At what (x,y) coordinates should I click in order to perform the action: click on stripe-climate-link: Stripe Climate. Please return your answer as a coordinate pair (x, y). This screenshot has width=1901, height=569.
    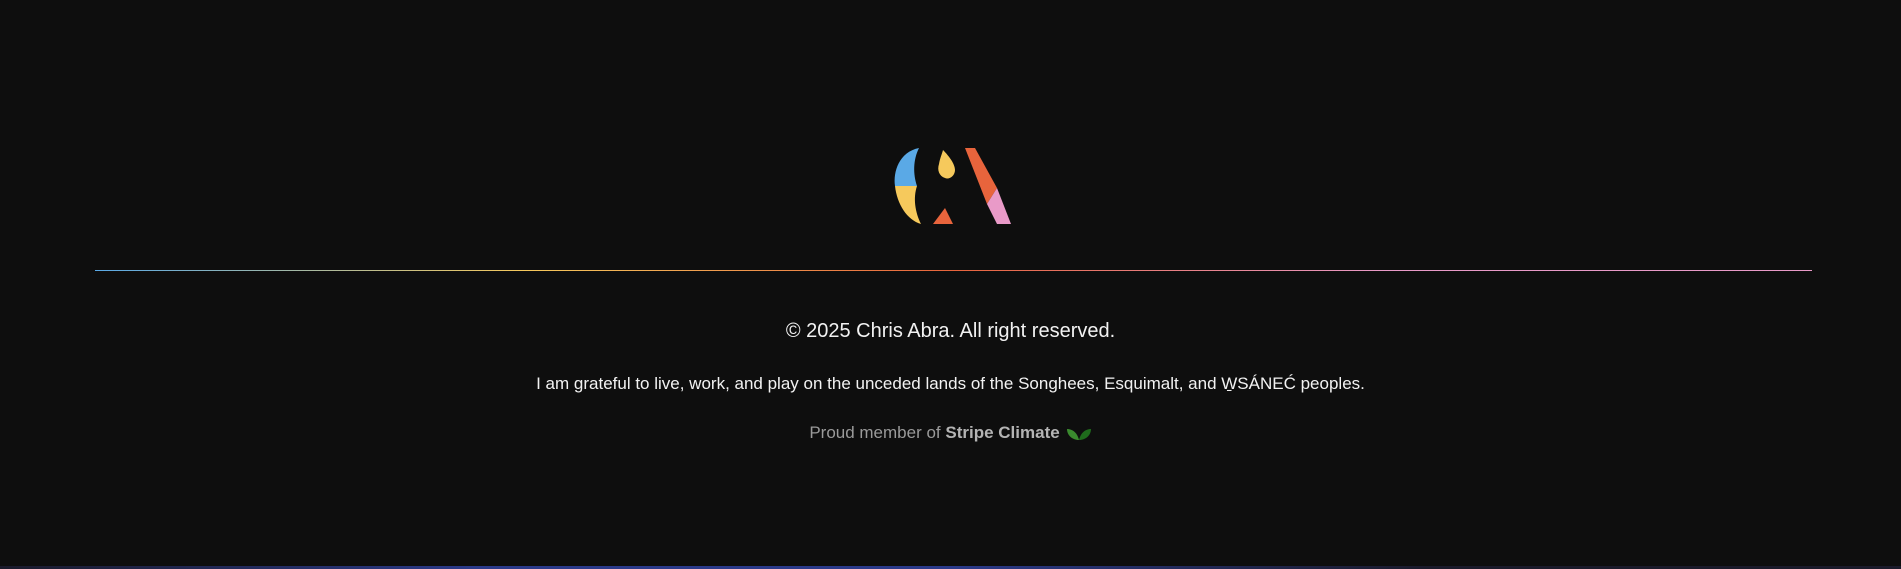
    Looking at the image, I should click on (1002, 432).